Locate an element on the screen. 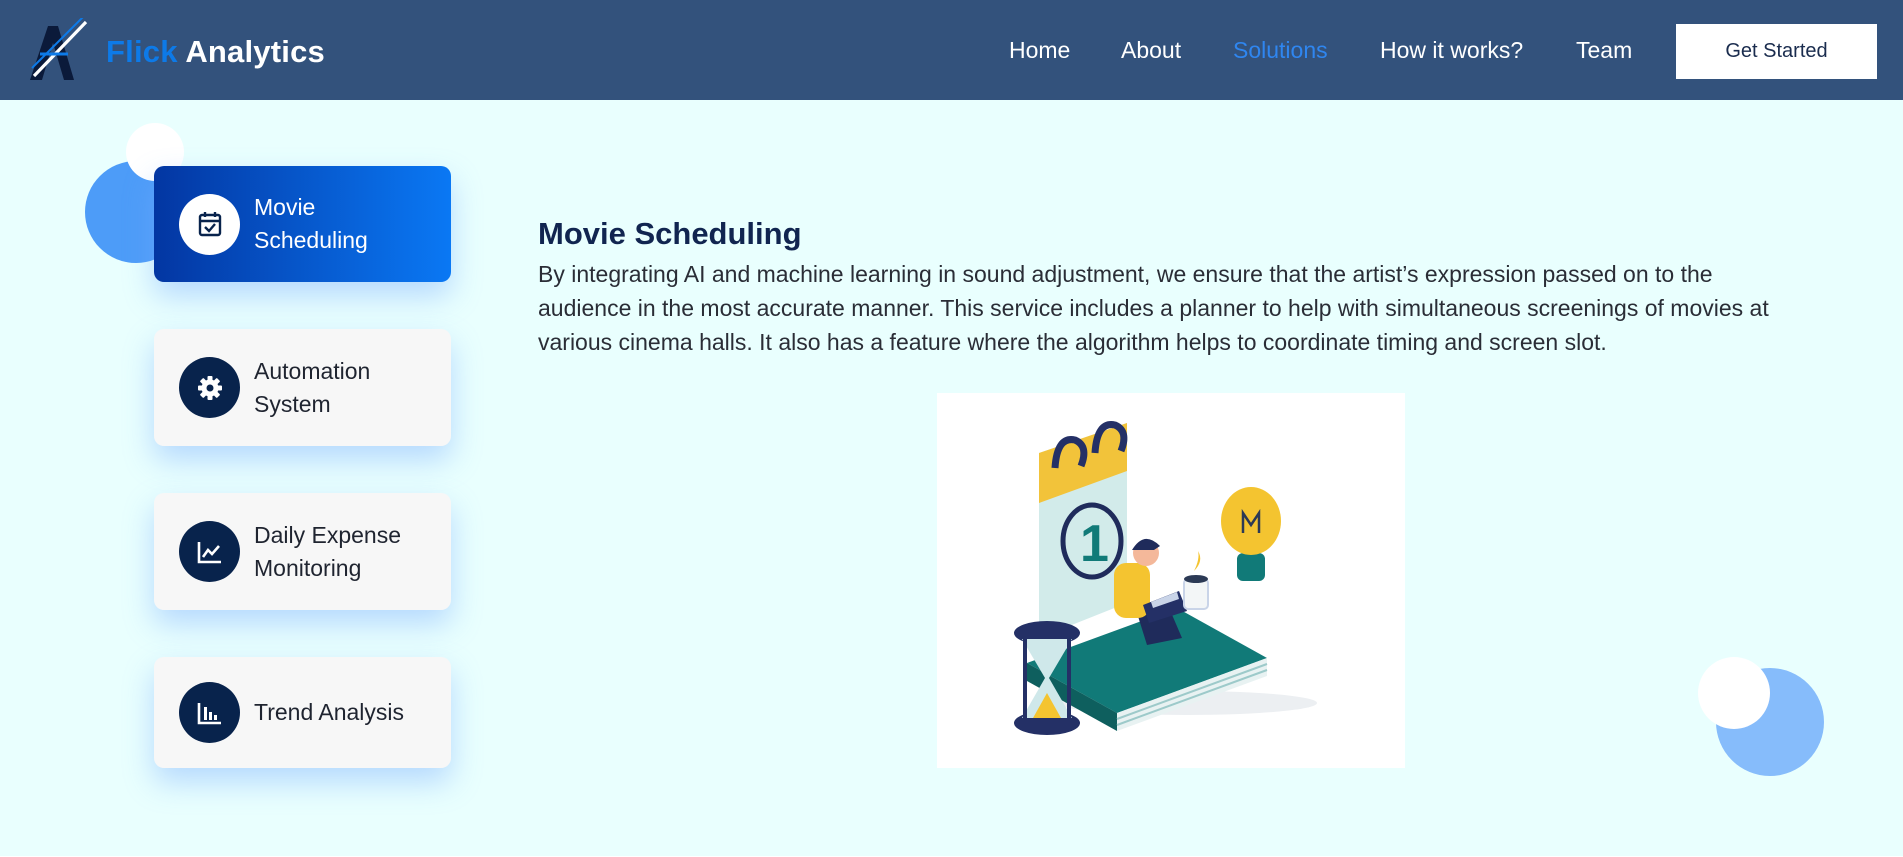 Image resolution: width=1903 pixels, height=857 pixels. content-title: Movie Scheduling is located at coordinates (670, 233).